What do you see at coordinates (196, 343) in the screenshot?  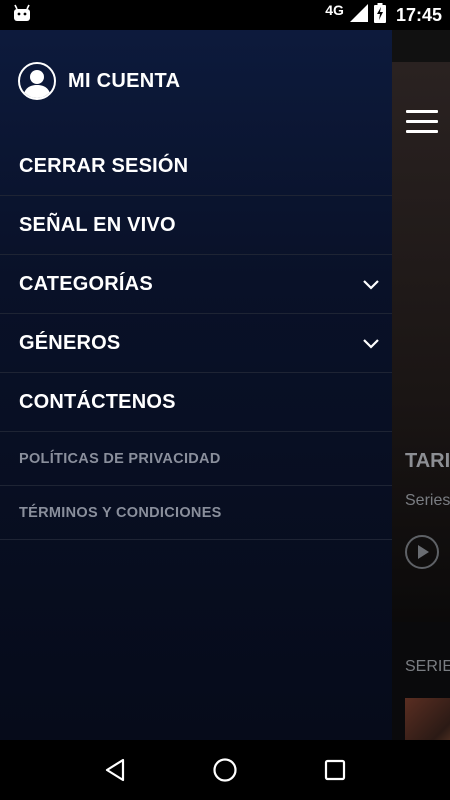 I see `menu-item-generos: GÉNEROS` at bounding box center [196, 343].